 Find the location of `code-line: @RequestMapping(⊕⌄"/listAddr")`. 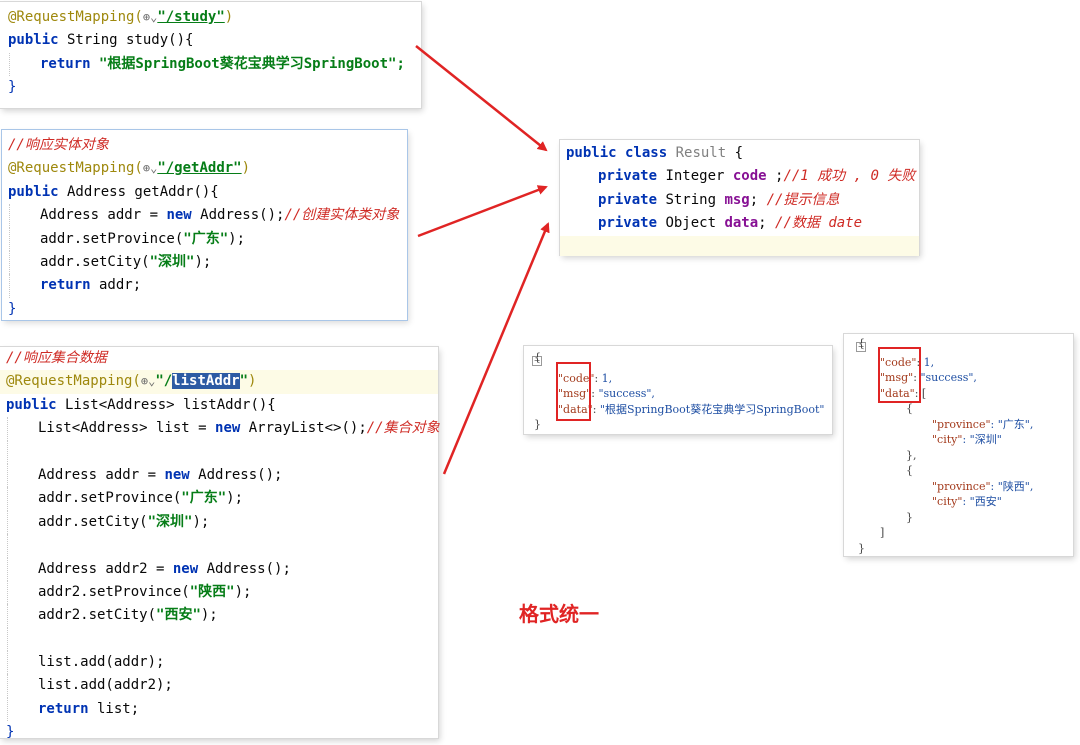

code-line: @RequestMapping(⊕⌄"/listAddr") is located at coordinates (219, 382).